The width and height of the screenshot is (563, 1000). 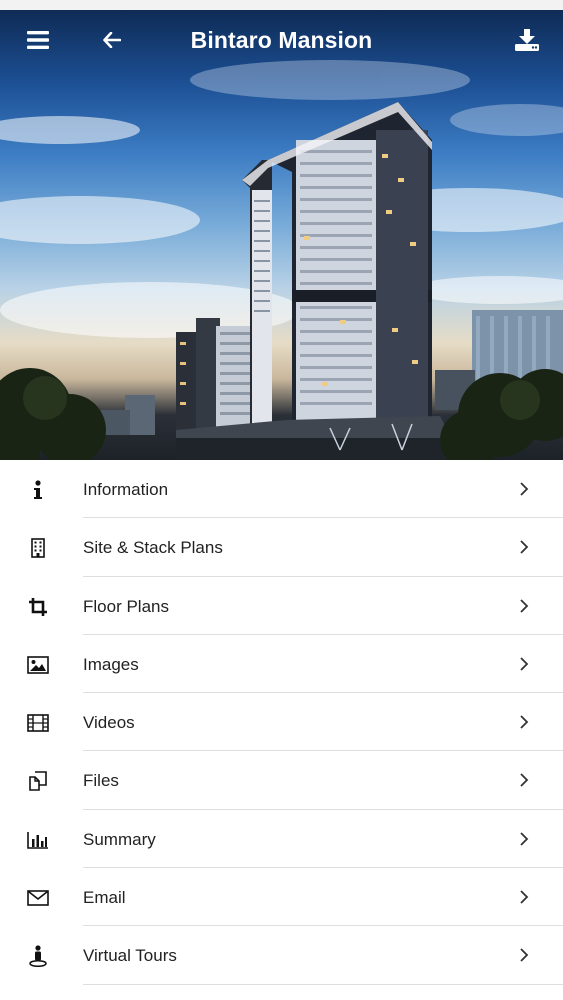 What do you see at coordinates (38, 490) in the screenshot?
I see `info-icon` at bounding box center [38, 490].